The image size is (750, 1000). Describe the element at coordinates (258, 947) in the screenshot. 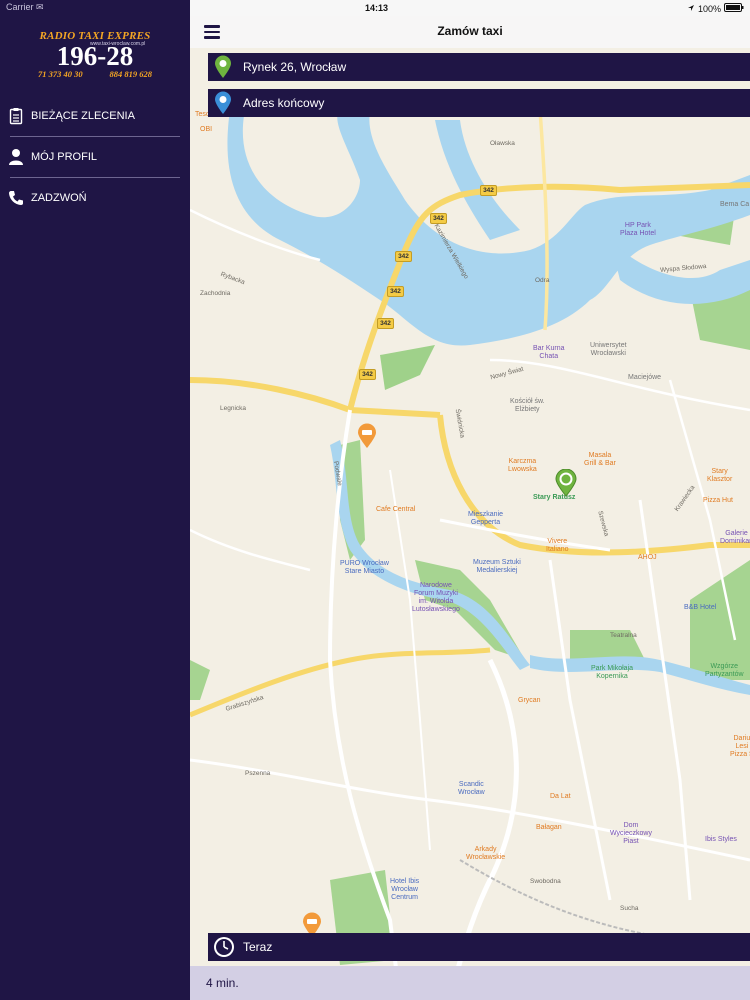

I see `pickup-time-text: Teraz` at that location.